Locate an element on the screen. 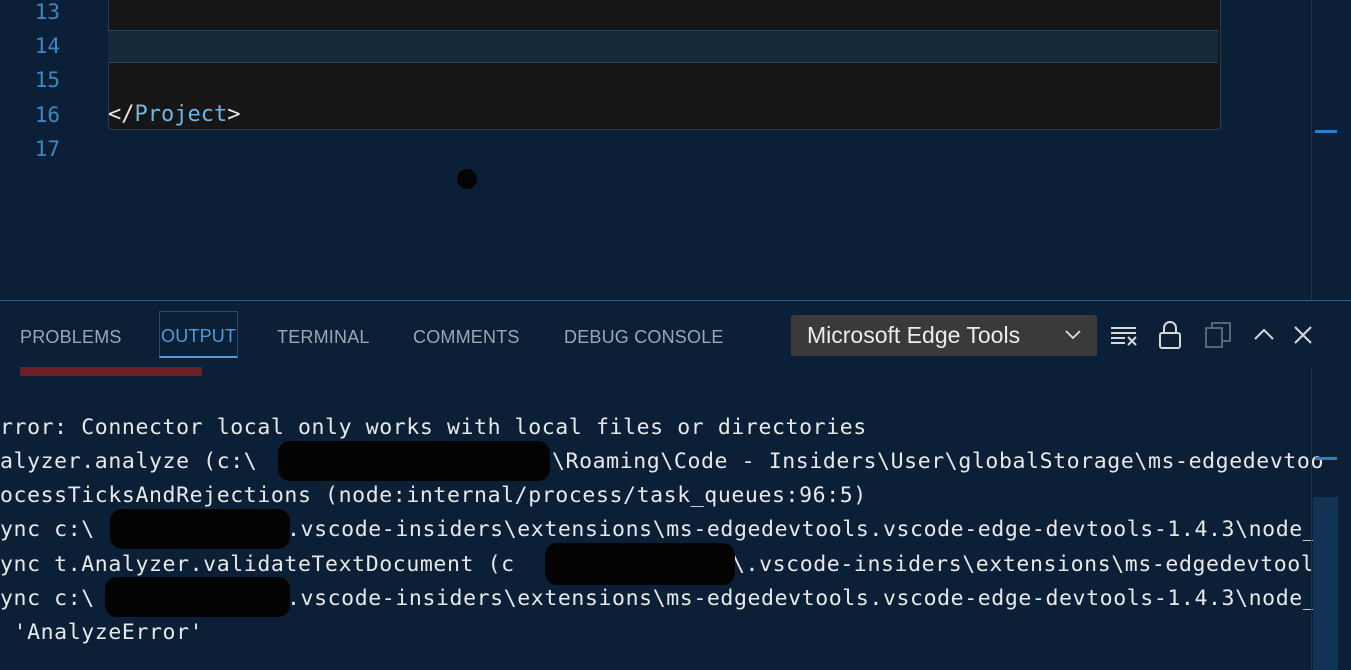  output-channel-value: Microsoft Edge Tools is located at coordinates (914, 335).